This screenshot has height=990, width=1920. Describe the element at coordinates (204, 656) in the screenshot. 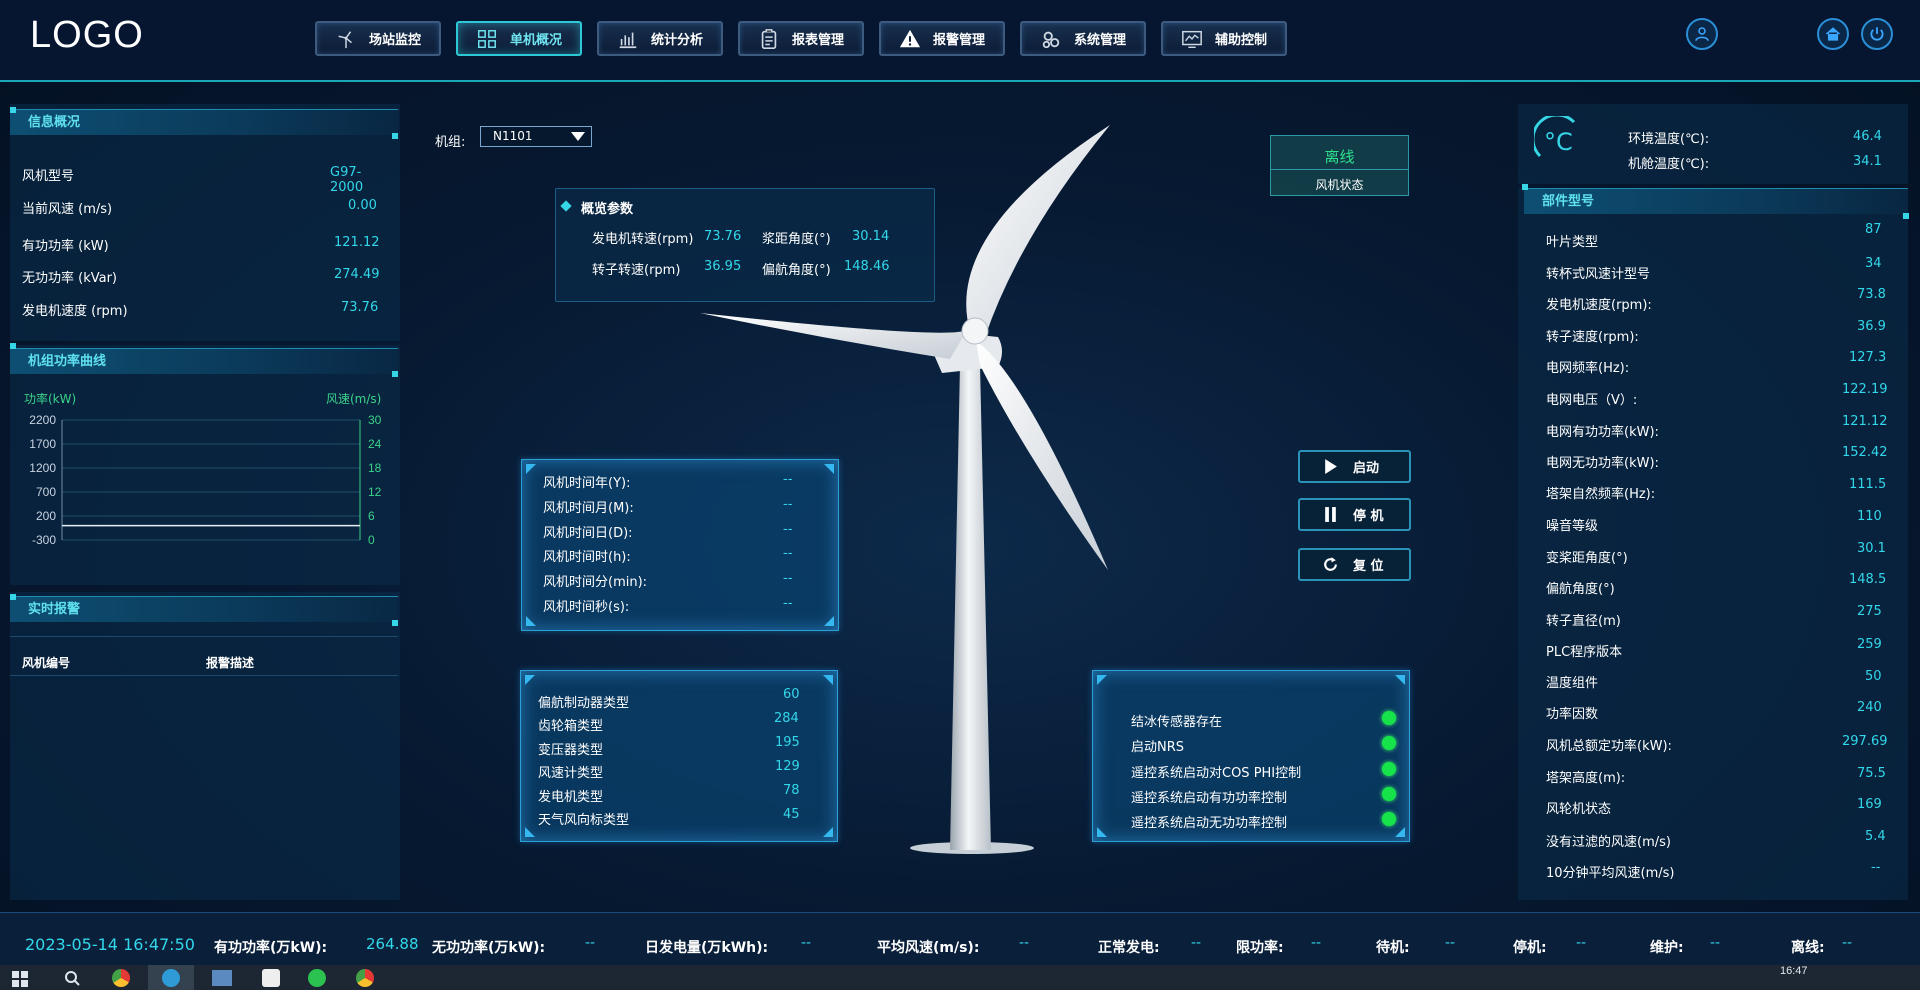

I see `alarm-table-header: 风机编号 报警描述` at that location.